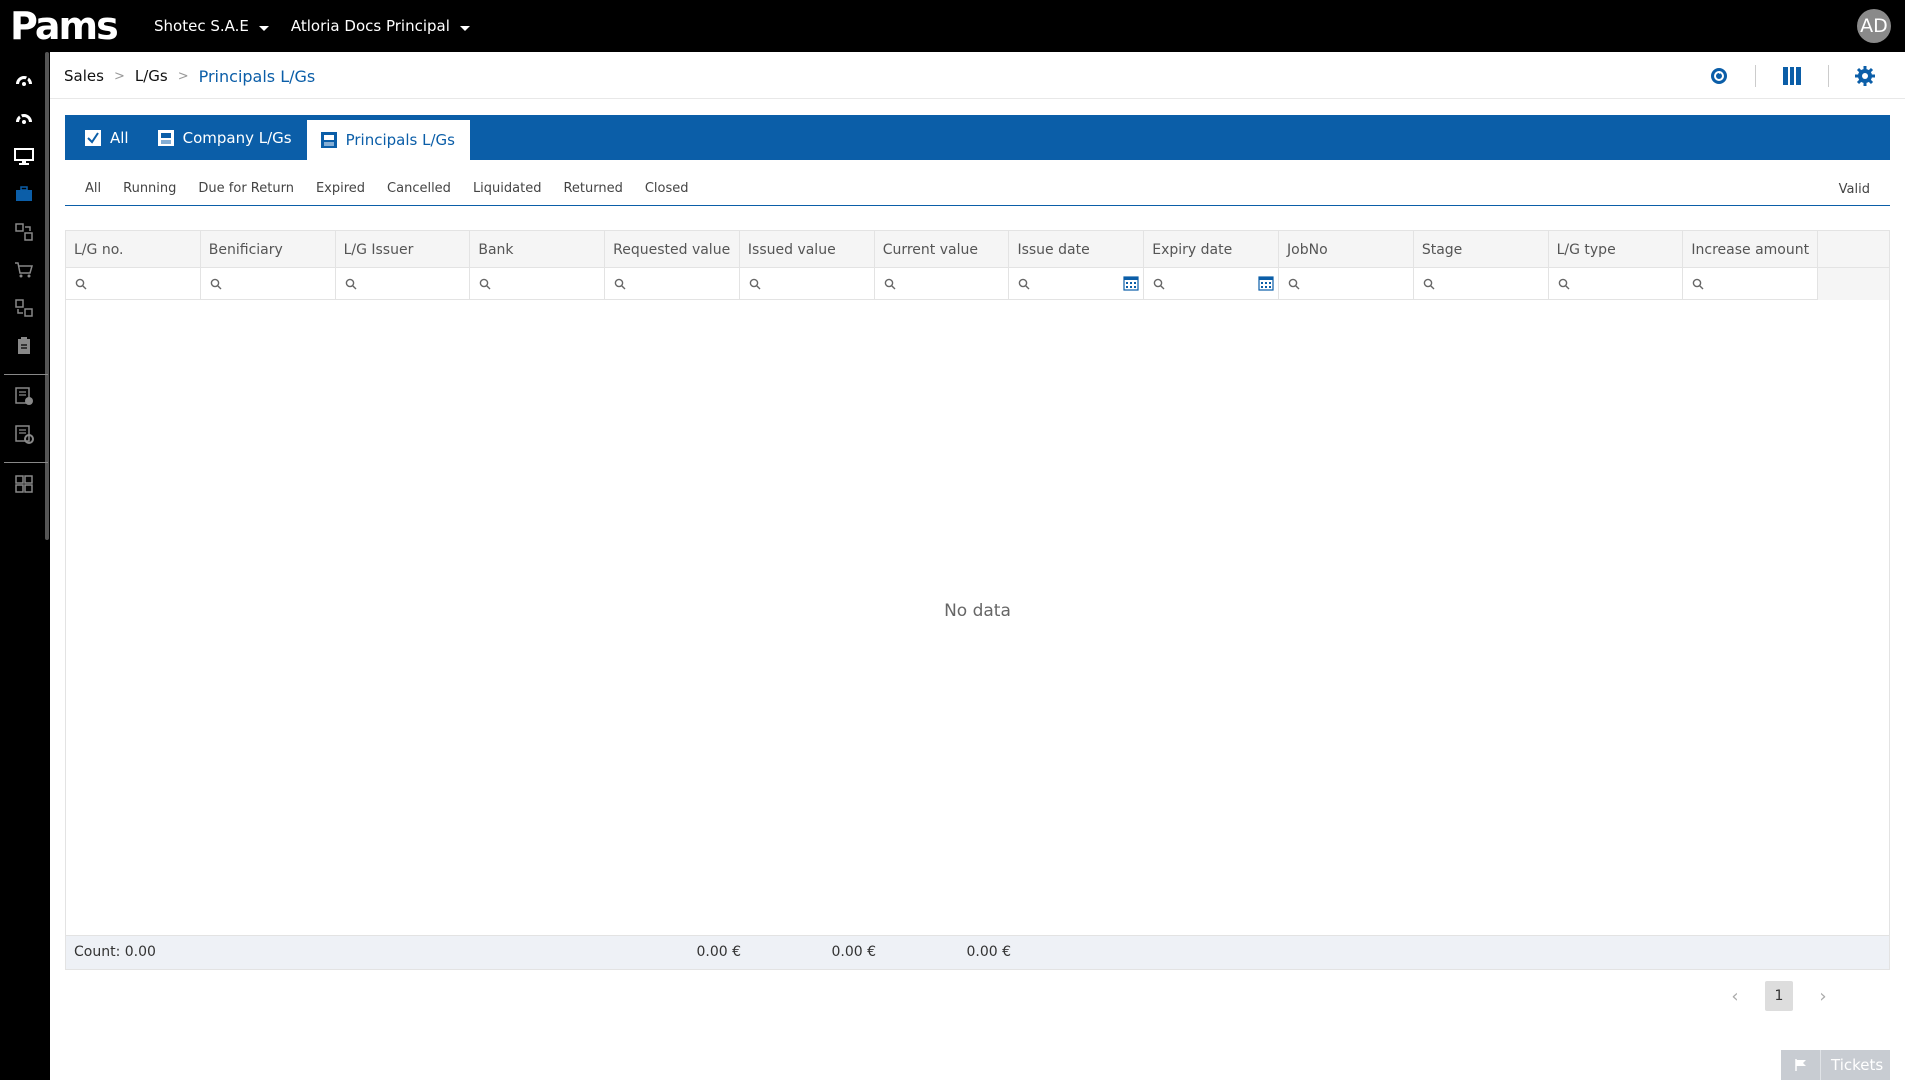 This screenshot has width=1905, height=1080. What do you see at coordinates (1774, 76) in the screenshot?
I see `page-actions` at bounding box center [1774, 76].